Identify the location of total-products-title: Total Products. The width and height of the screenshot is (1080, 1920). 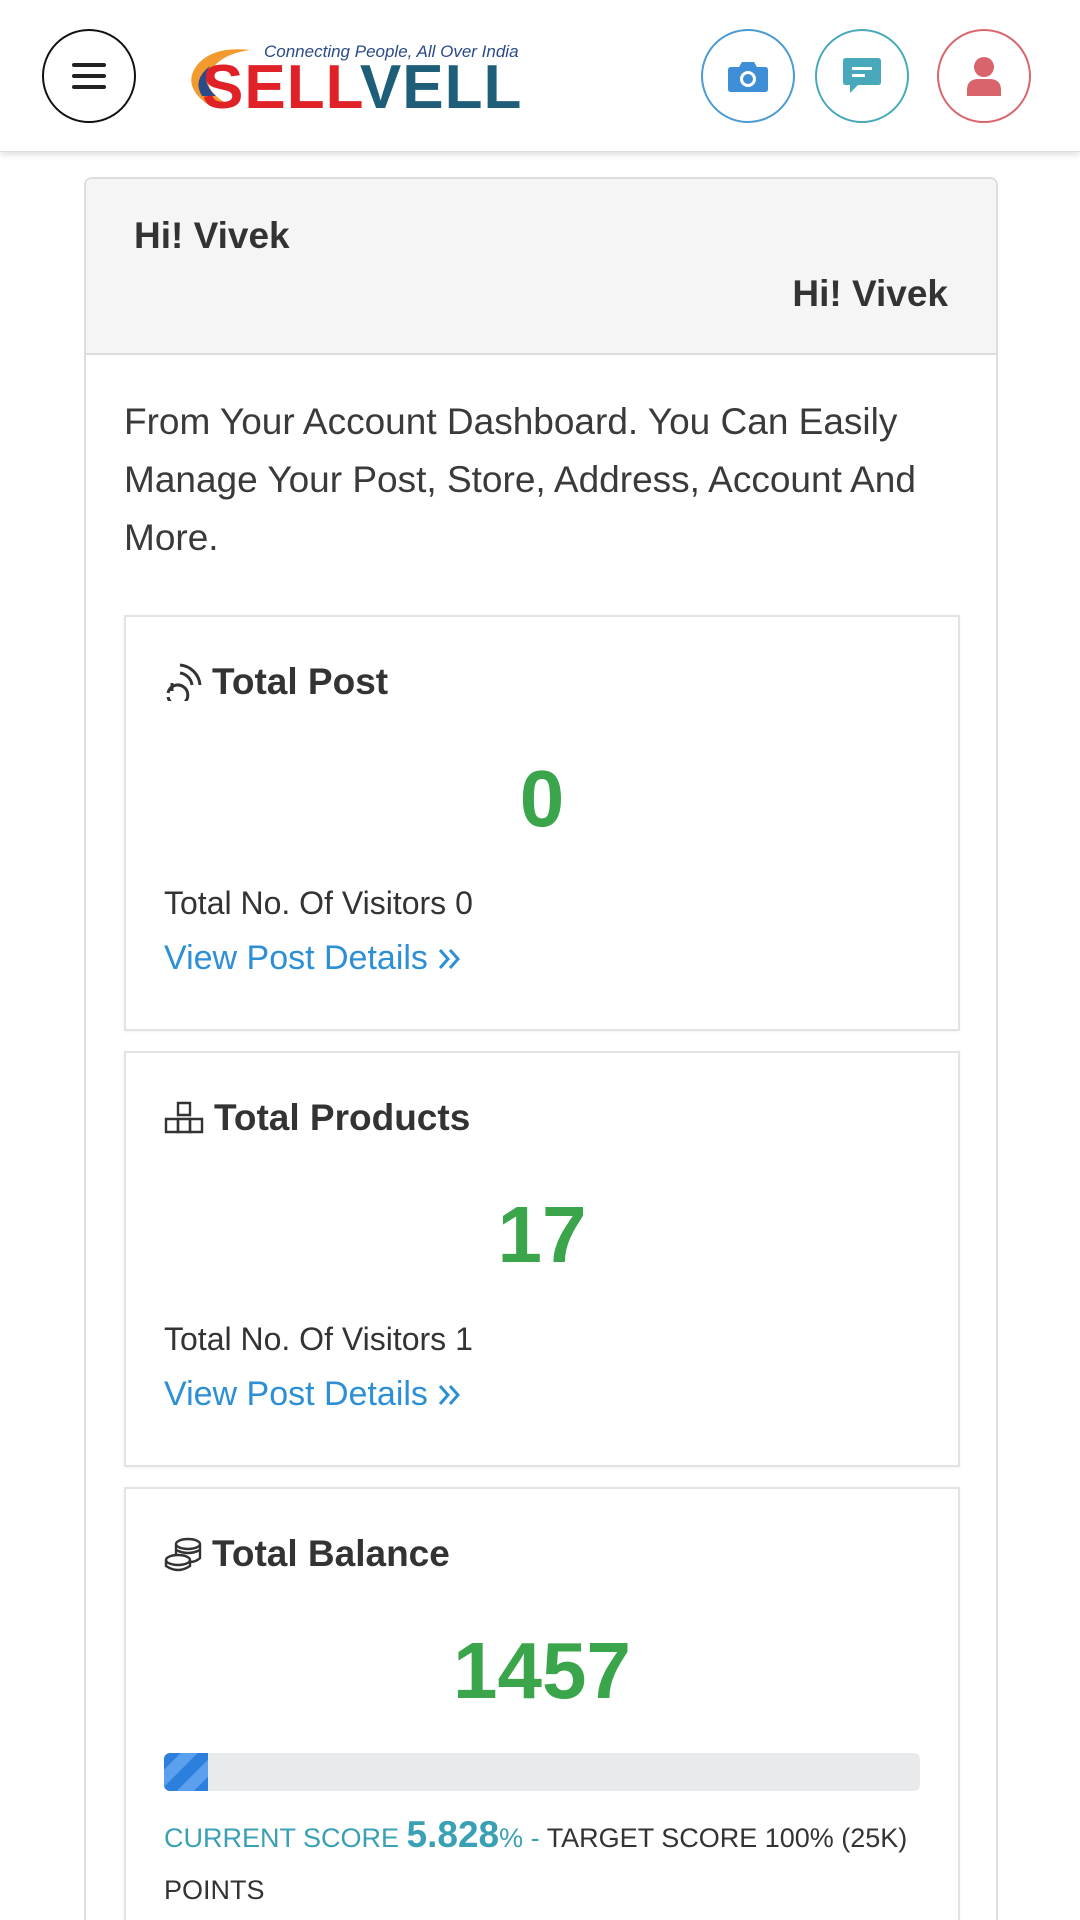
(317, 1118).